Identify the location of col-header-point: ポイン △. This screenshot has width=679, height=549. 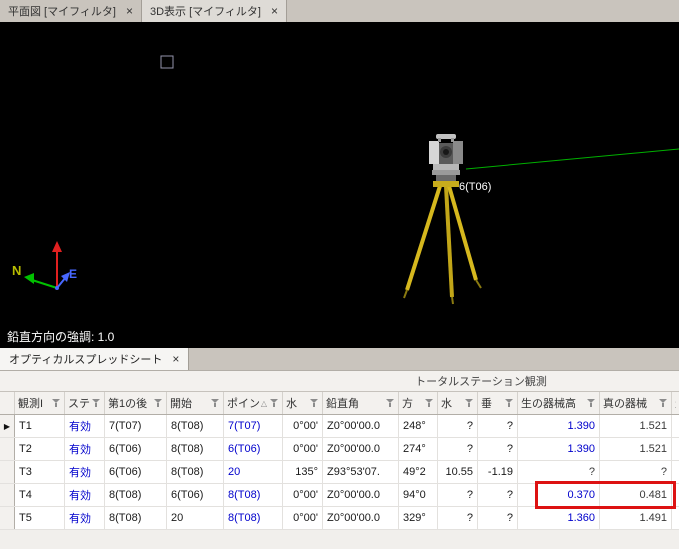
(253, 403).